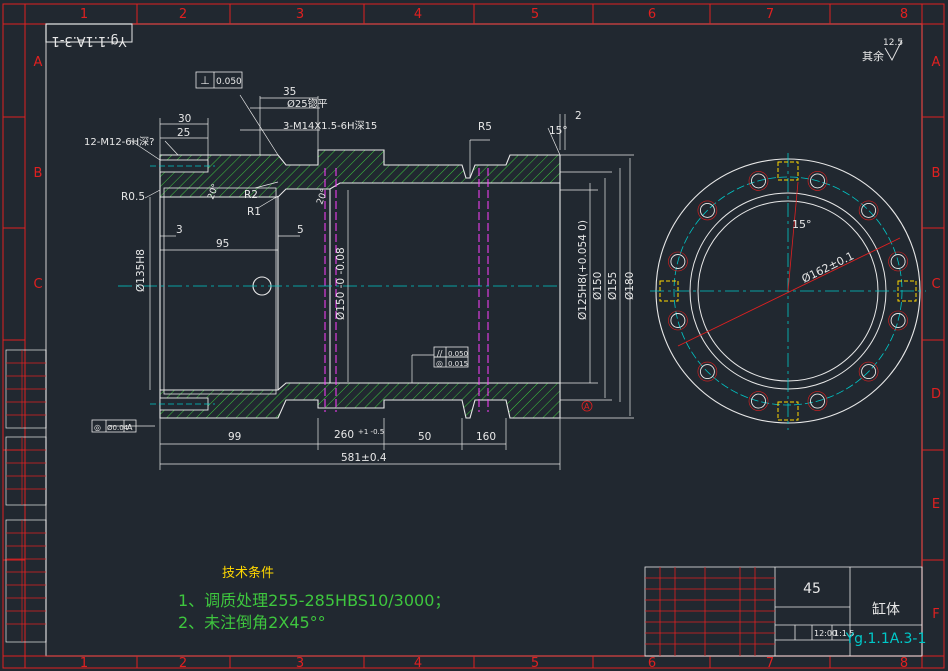 The height and width of the screenshot is (671, 948). Describe the element at coordinates (300, 14) in the screenshot. I see `col-label-3: 3` at that location.